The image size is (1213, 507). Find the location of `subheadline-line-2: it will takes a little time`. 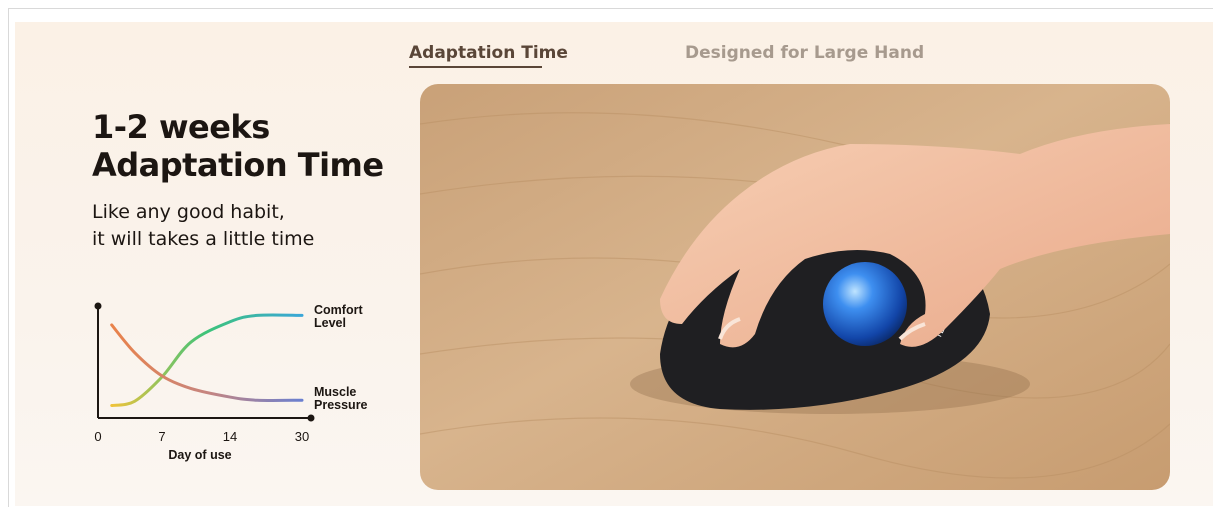

subheadline-line-2: it will takes a little time is located at coordinates (203, 239).